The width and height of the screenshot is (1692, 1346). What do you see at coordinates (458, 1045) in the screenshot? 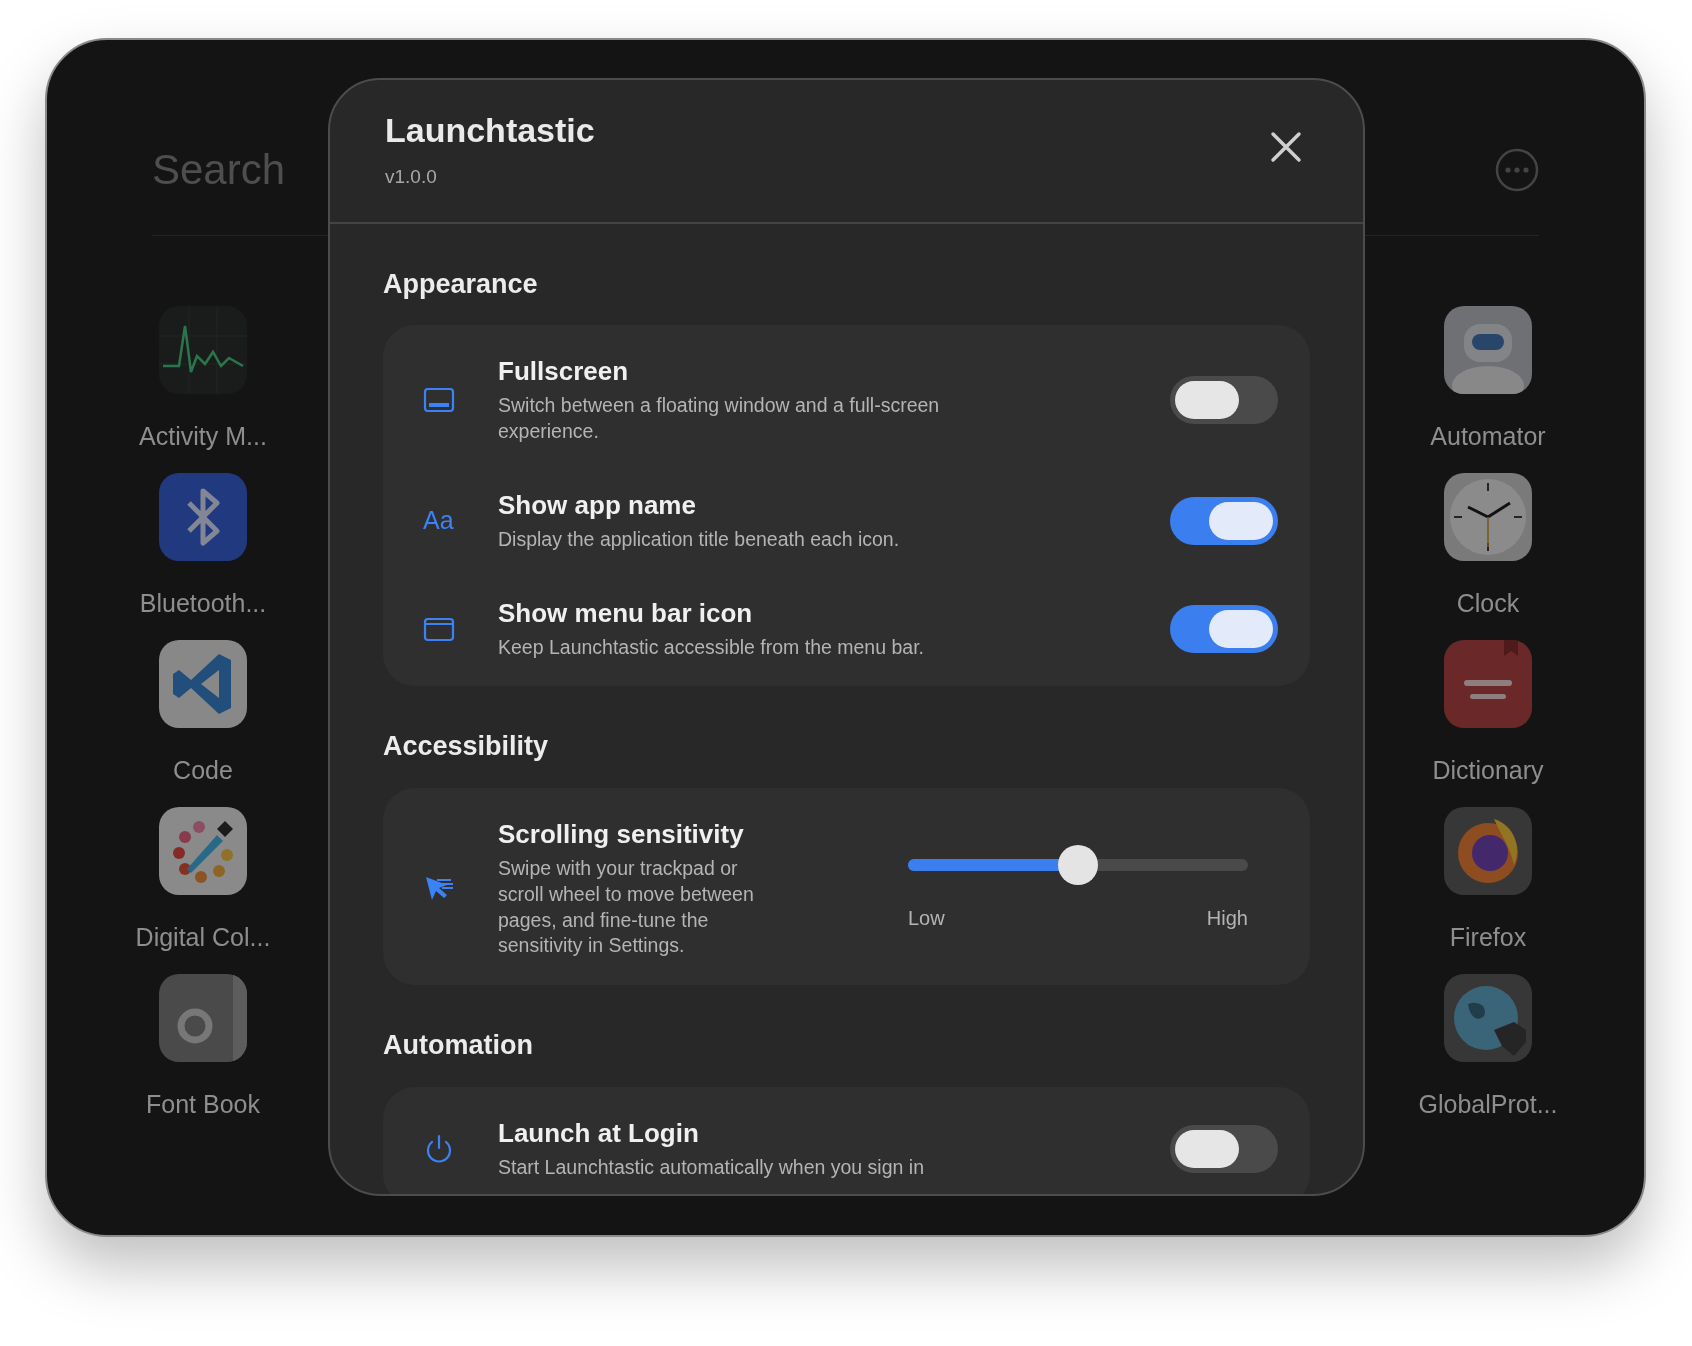
I see `section-heading: Automation` at bounding box center [458, 1045].